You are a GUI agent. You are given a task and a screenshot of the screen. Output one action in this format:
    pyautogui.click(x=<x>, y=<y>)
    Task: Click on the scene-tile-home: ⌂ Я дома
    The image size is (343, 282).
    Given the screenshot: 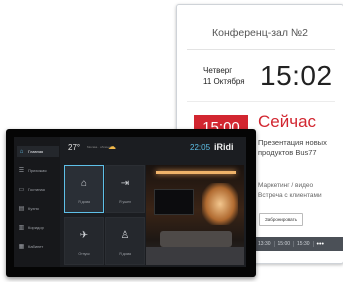 What is the action you would take?
    pyautogui.click(x=84, y=189)
    